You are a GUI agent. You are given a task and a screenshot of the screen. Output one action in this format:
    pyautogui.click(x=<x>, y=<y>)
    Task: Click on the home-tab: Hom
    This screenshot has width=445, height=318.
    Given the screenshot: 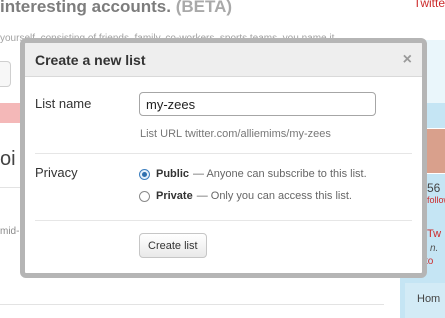 What is the action you would take?
    pyautogui.click(x=425, y=300)
    